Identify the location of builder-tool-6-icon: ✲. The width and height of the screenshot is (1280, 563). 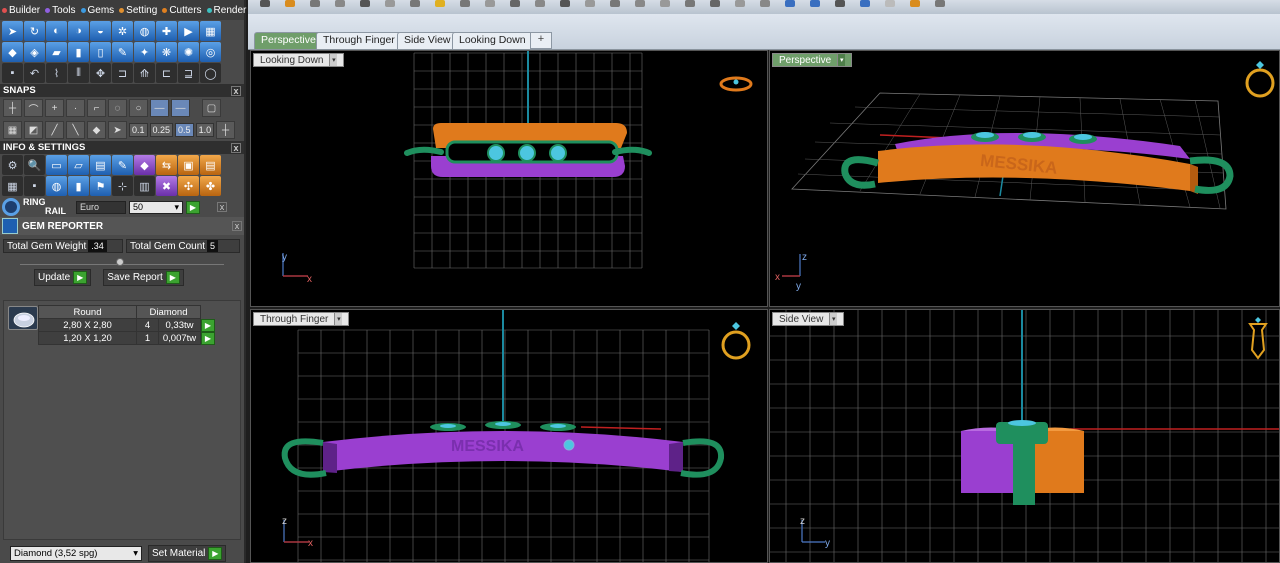
(122, 31).